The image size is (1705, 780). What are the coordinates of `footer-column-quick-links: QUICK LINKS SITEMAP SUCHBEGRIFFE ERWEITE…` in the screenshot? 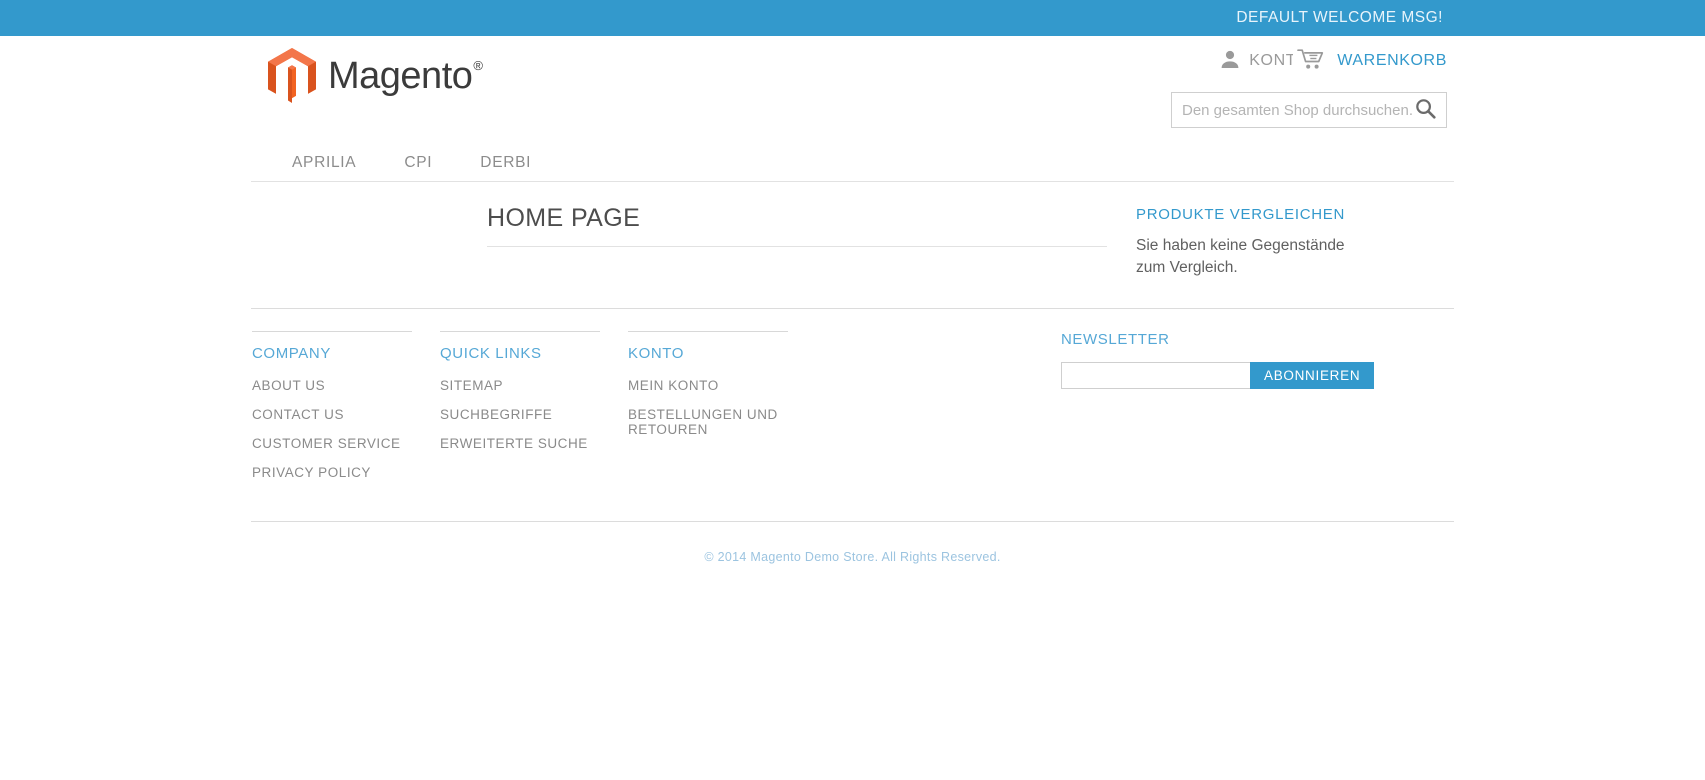 It's located at (534, 412).